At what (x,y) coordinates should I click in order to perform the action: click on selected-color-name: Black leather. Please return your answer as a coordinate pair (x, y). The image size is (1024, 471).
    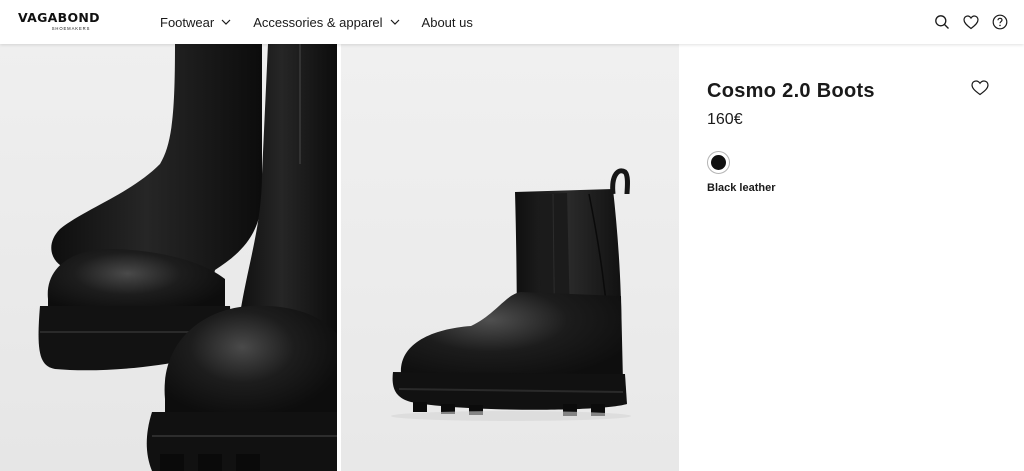
    Looking at the image, I should click on (741, 188).